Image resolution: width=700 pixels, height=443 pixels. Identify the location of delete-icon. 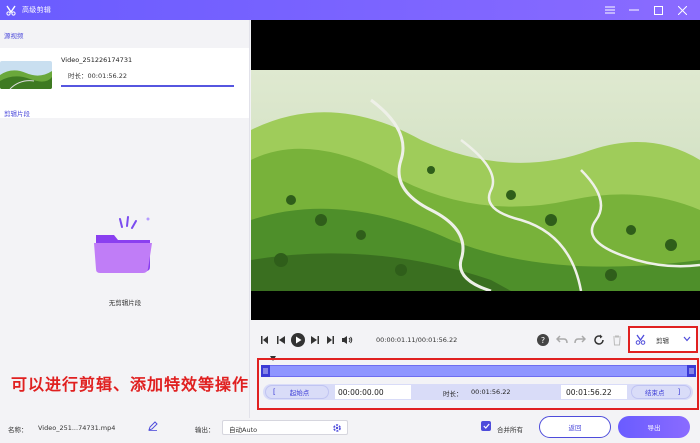
(617, 340).